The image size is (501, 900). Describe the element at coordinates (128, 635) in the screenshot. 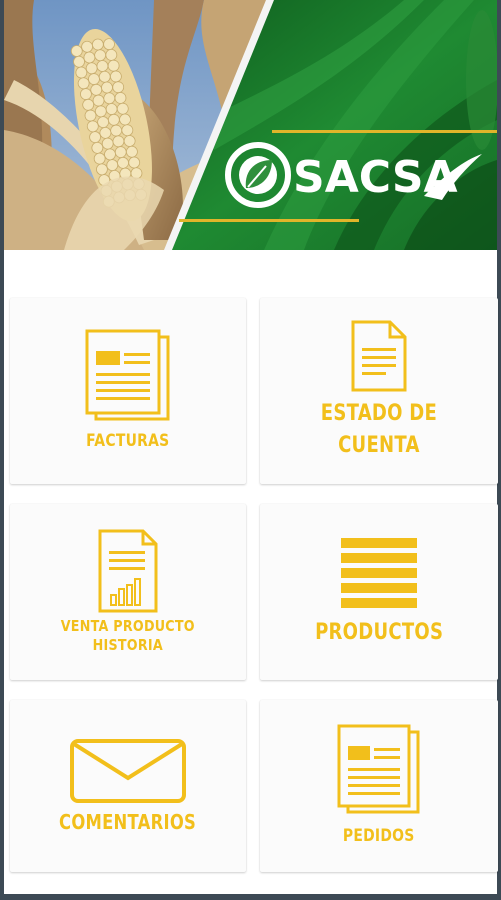

I see `venta-producto-historia-label: VENTA PRODUCTO HISTORIA` at that location.